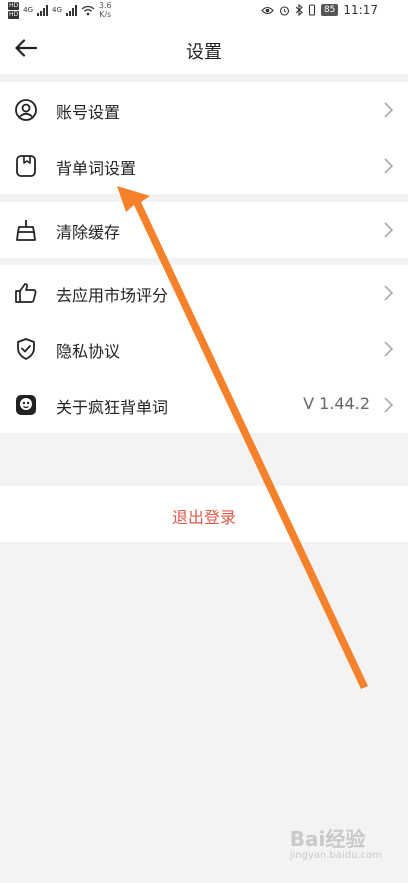 This screenshot has width=408, height=883. What do you see at coordinates (336, 403) in the screenshot?
I see `app-version: V 1.44.2` at bounding box center [336, 403].